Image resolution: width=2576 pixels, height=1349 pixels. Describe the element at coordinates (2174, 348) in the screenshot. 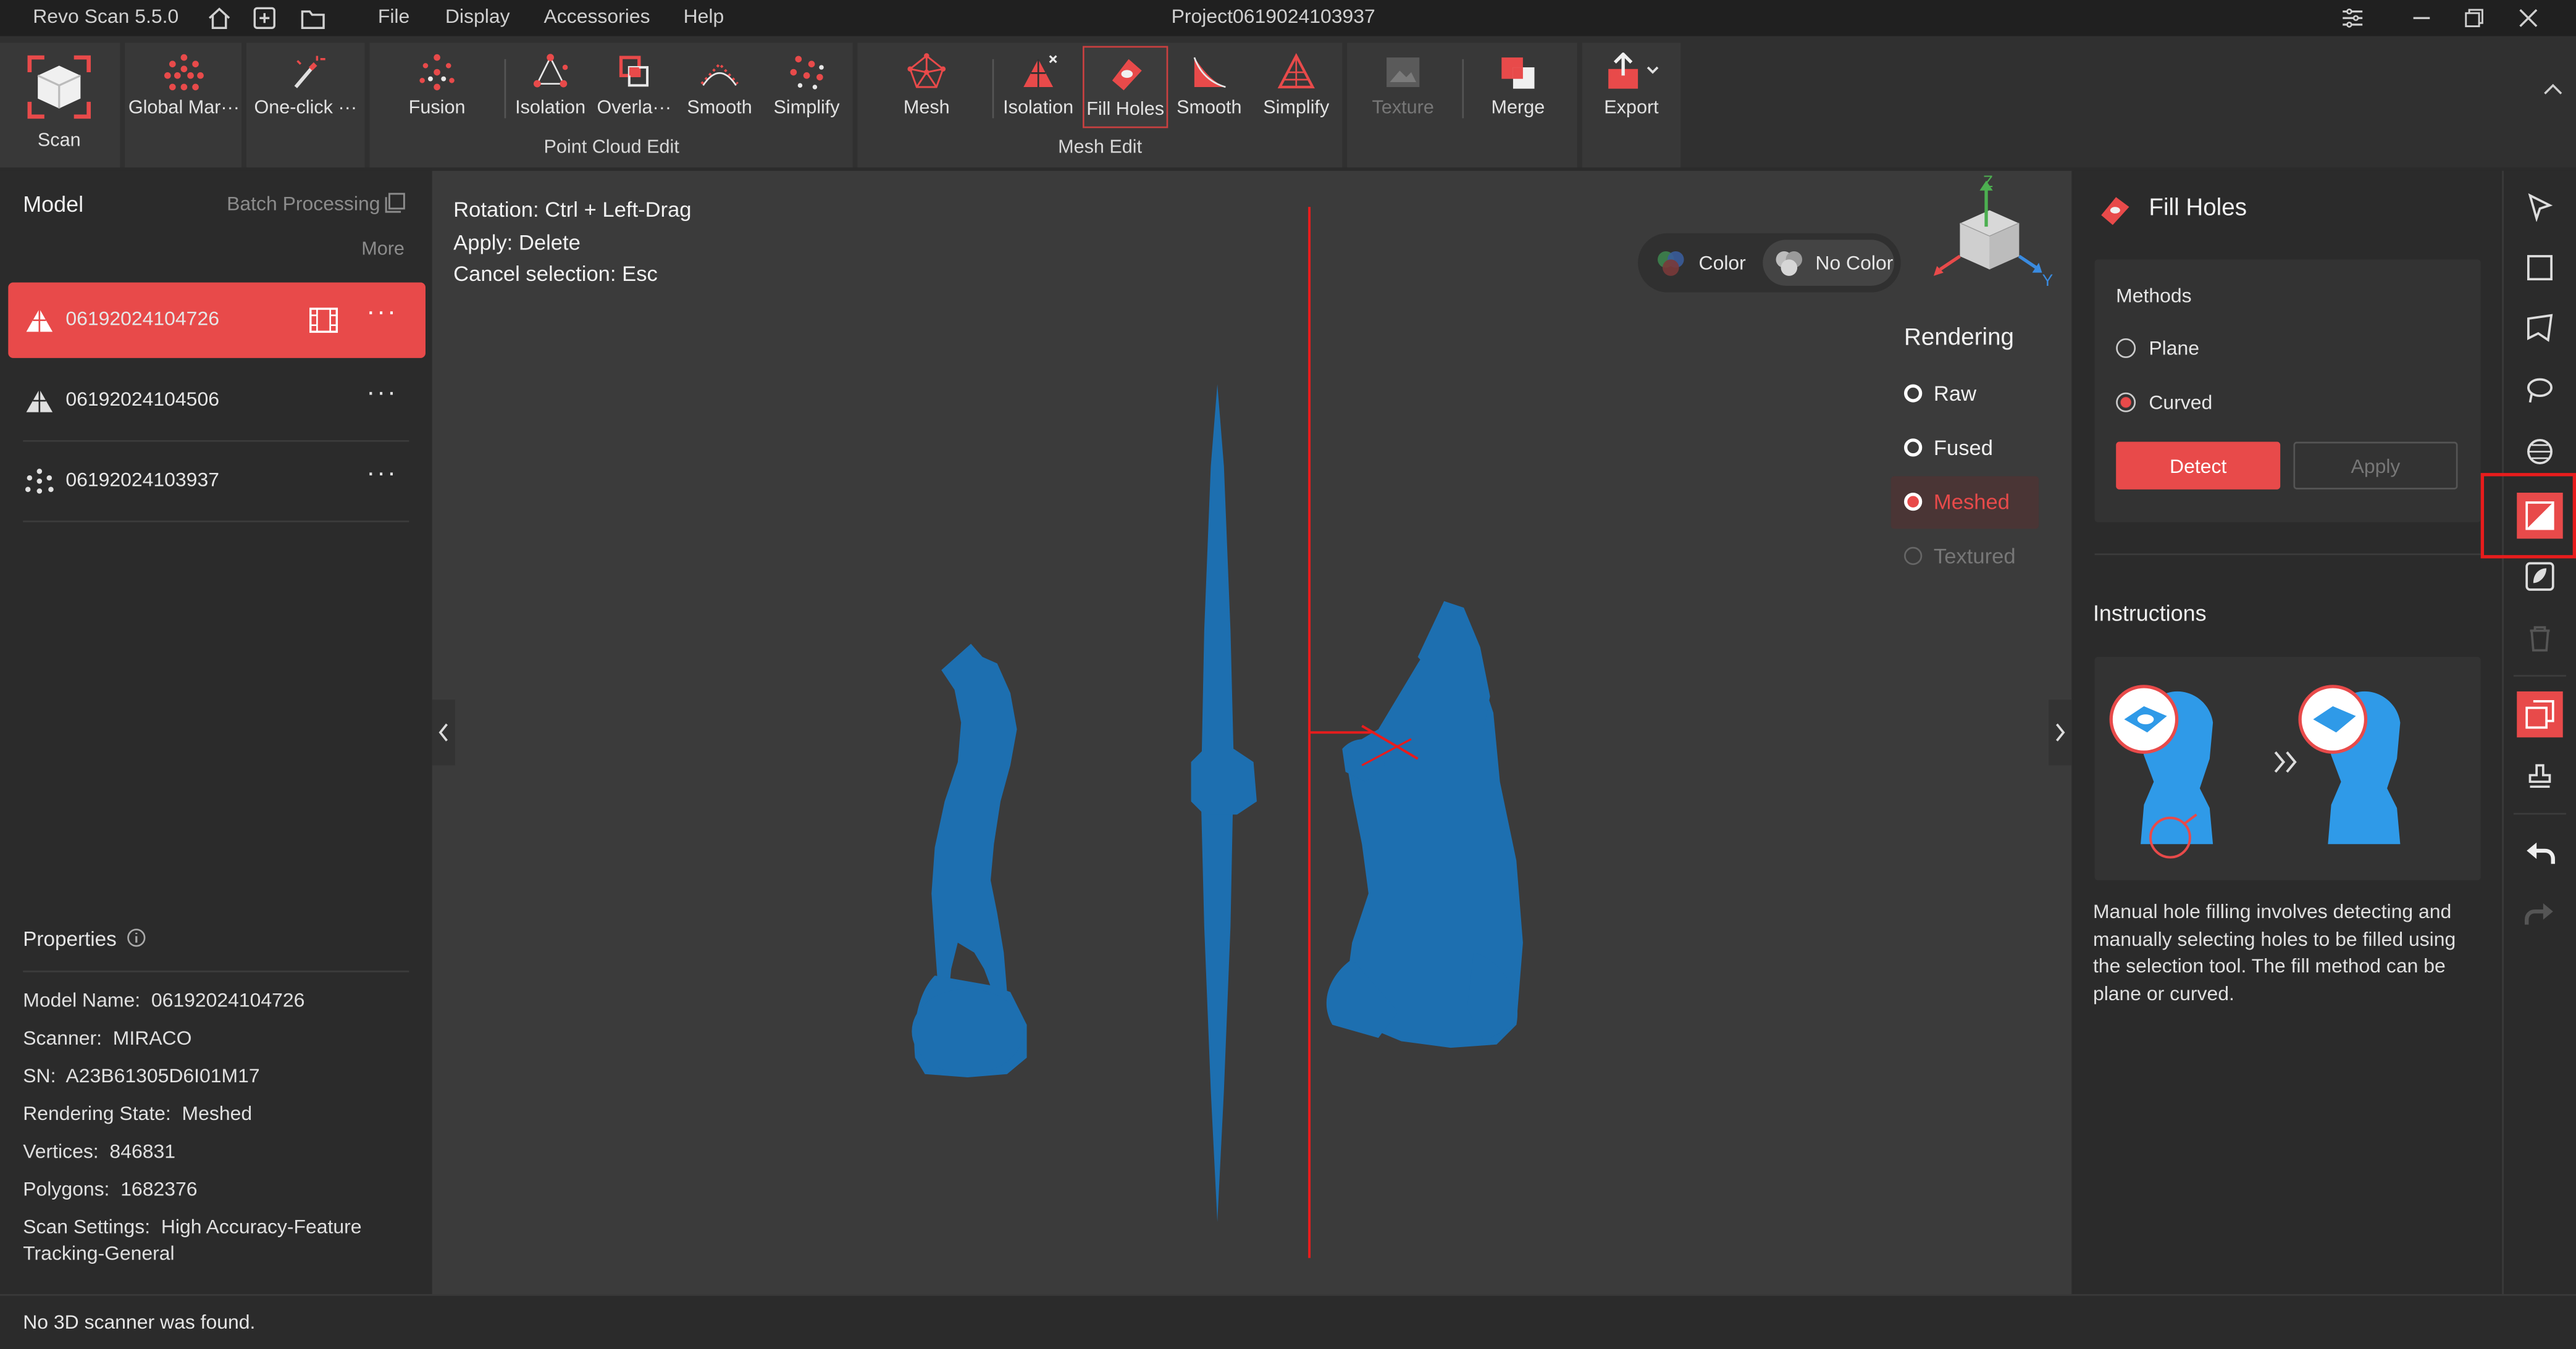

I see `plane-label: Plane` at that location.